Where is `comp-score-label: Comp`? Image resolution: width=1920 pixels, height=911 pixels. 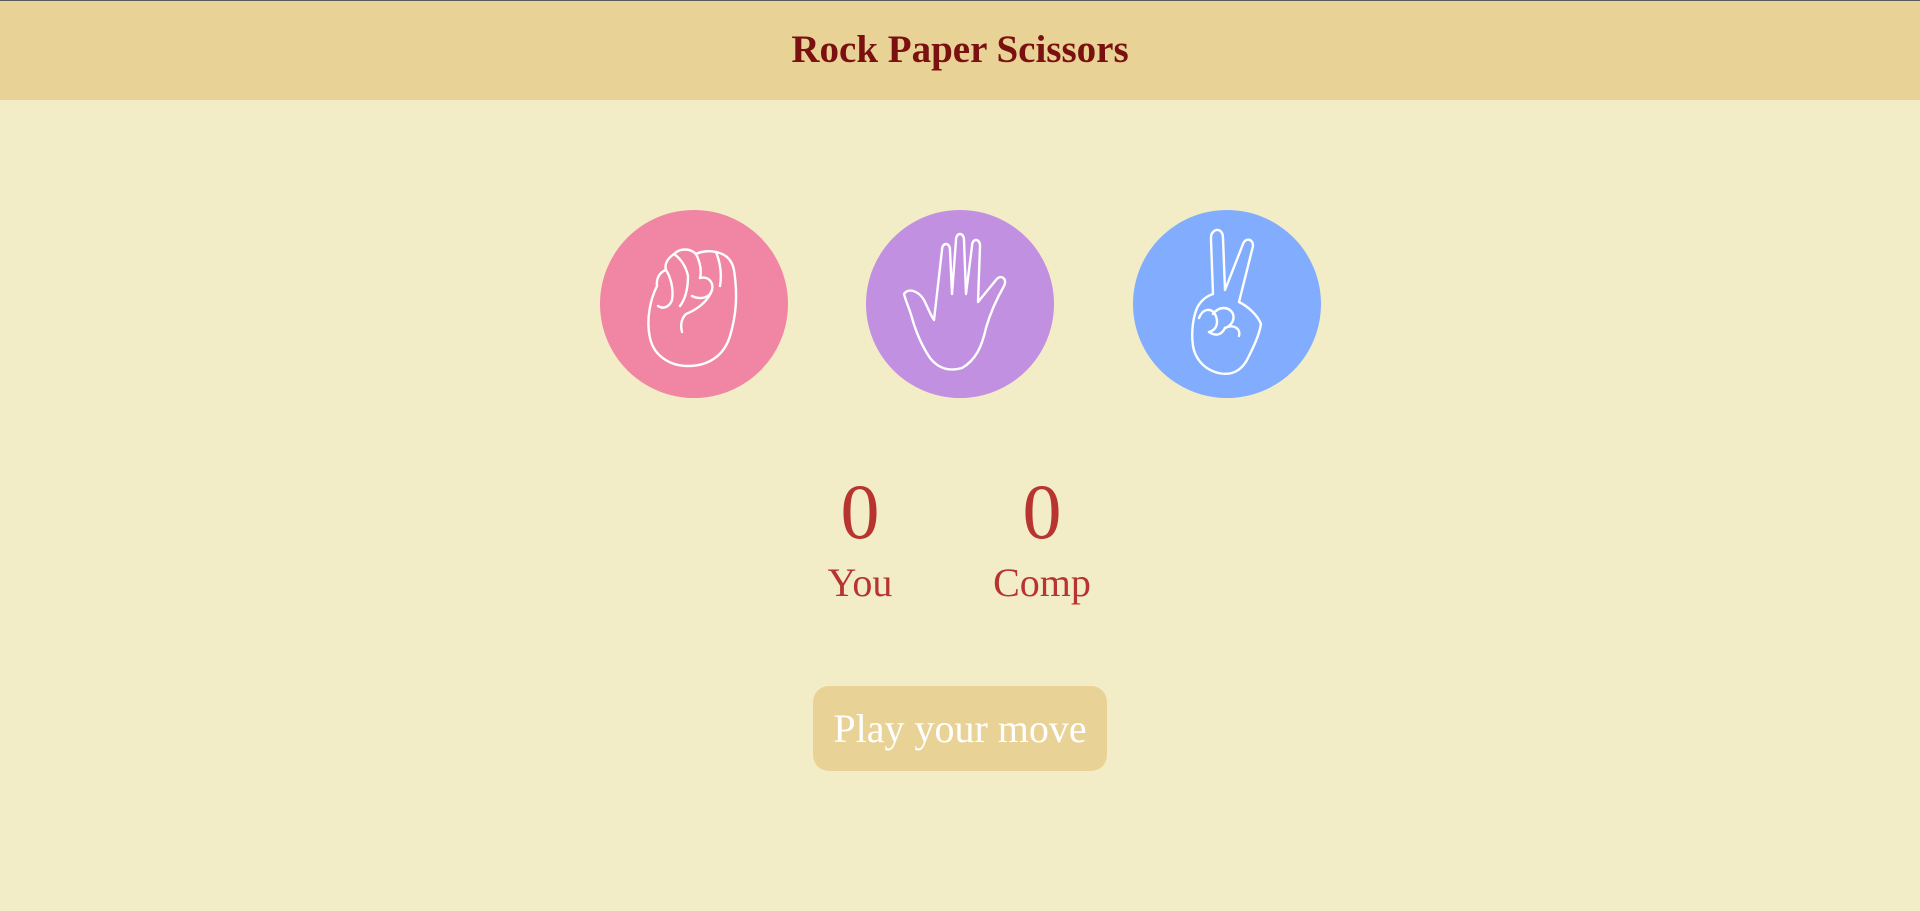
comp-score-label: Comp is located at coordinates (1042, 582).